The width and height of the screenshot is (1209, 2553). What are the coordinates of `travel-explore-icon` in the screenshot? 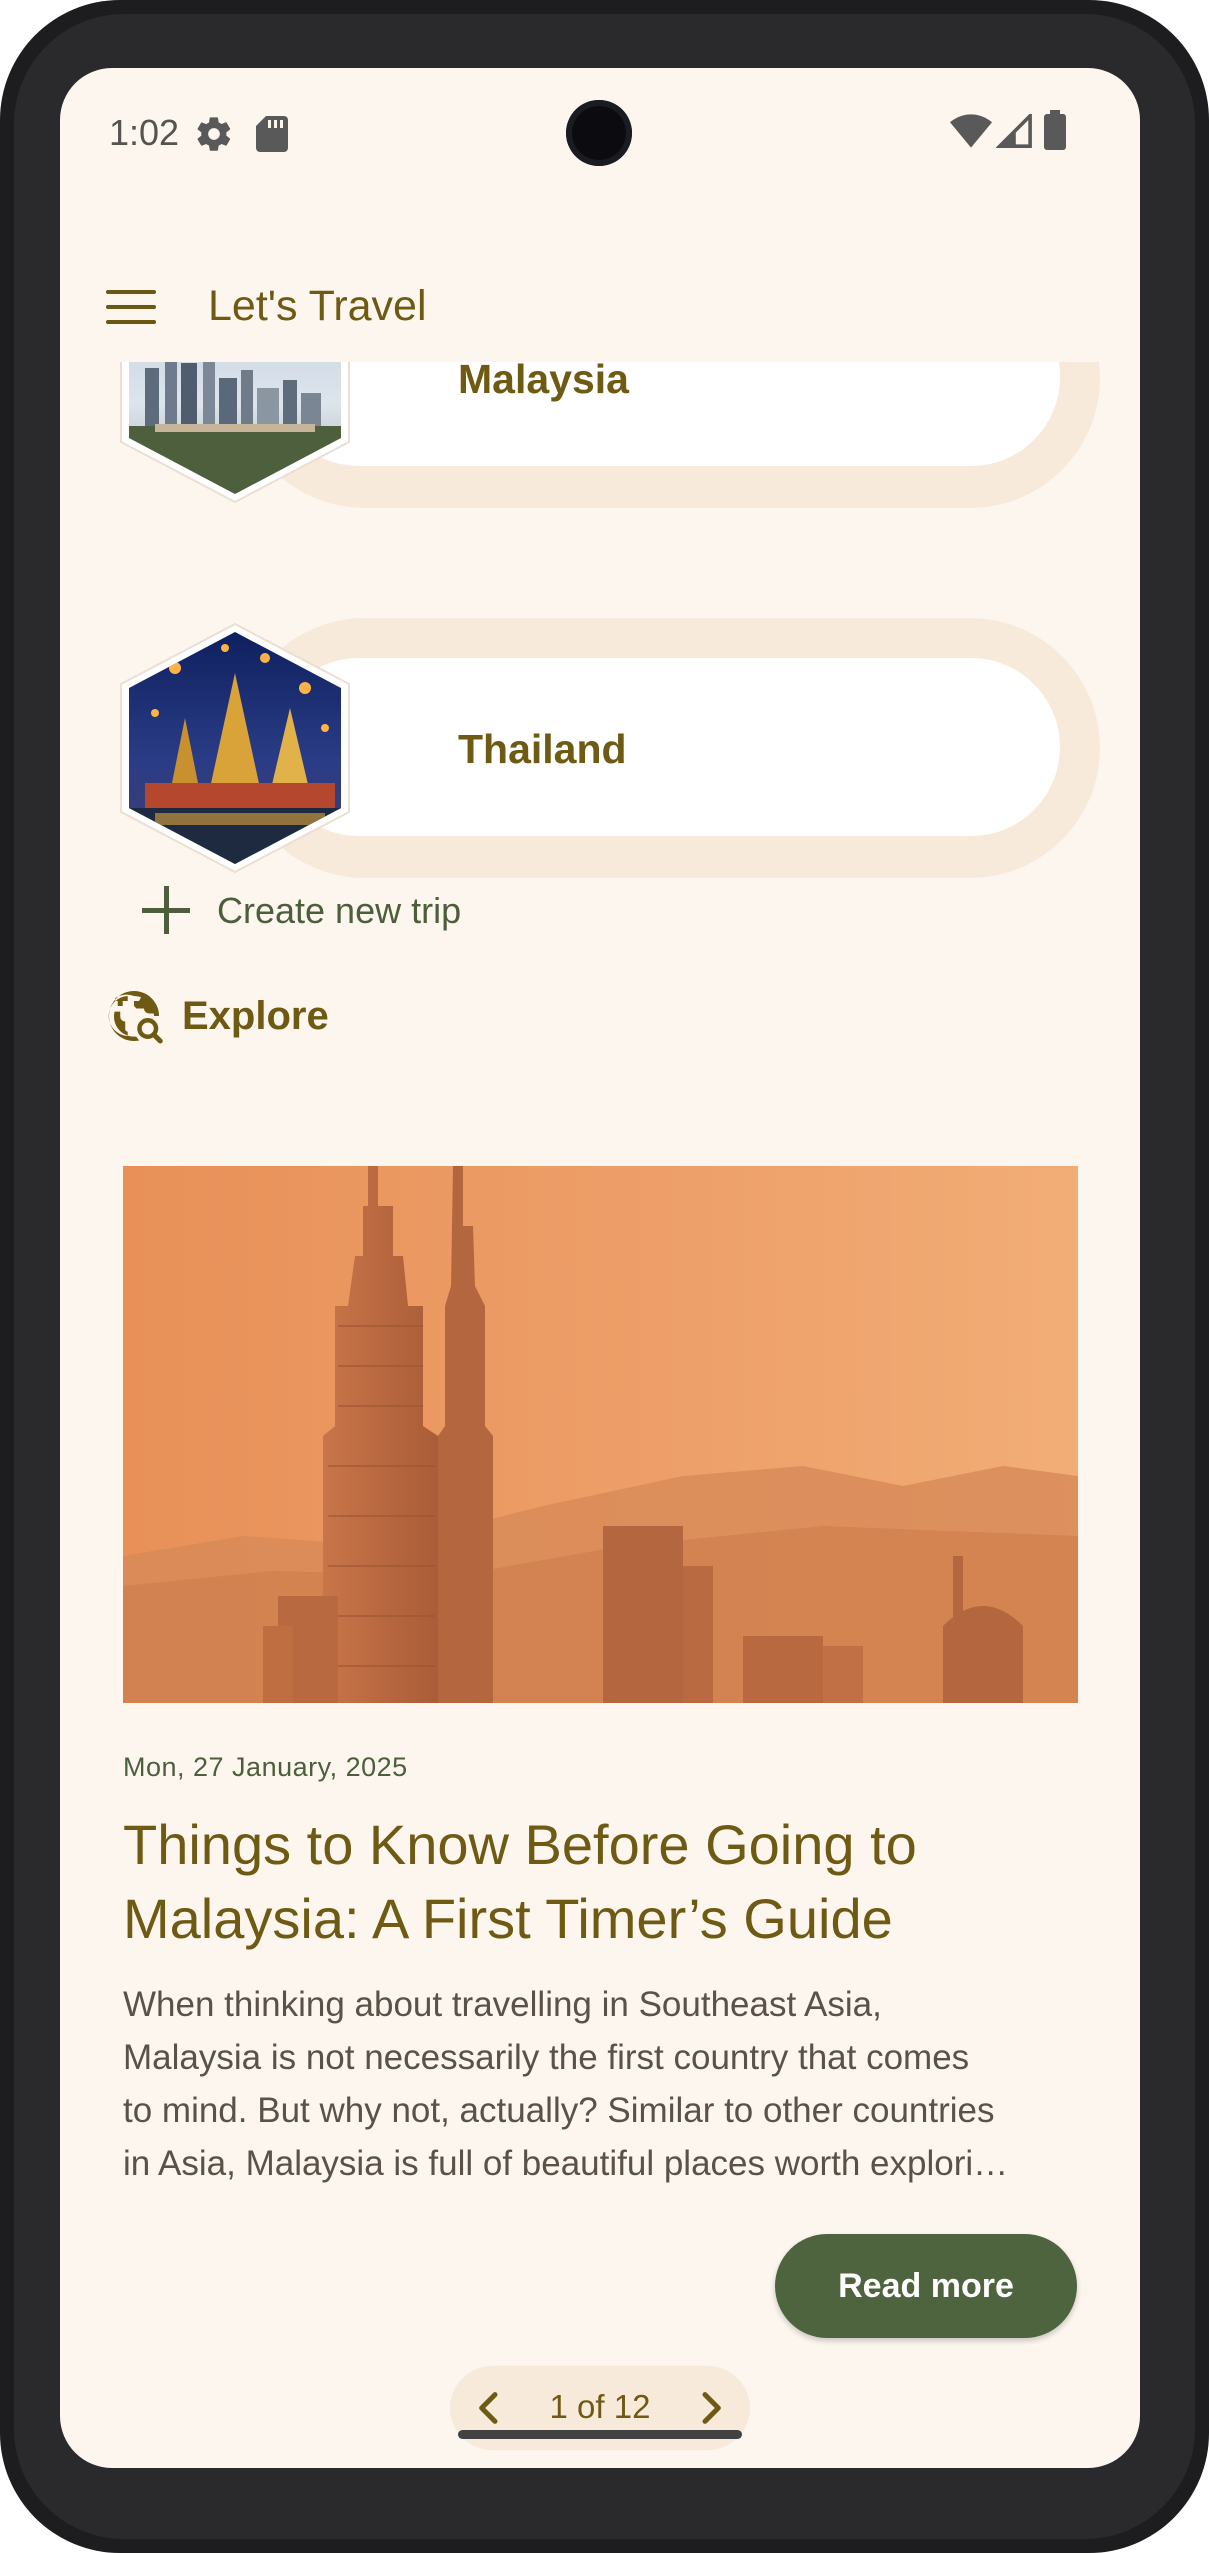 It's located at (135, 1017).